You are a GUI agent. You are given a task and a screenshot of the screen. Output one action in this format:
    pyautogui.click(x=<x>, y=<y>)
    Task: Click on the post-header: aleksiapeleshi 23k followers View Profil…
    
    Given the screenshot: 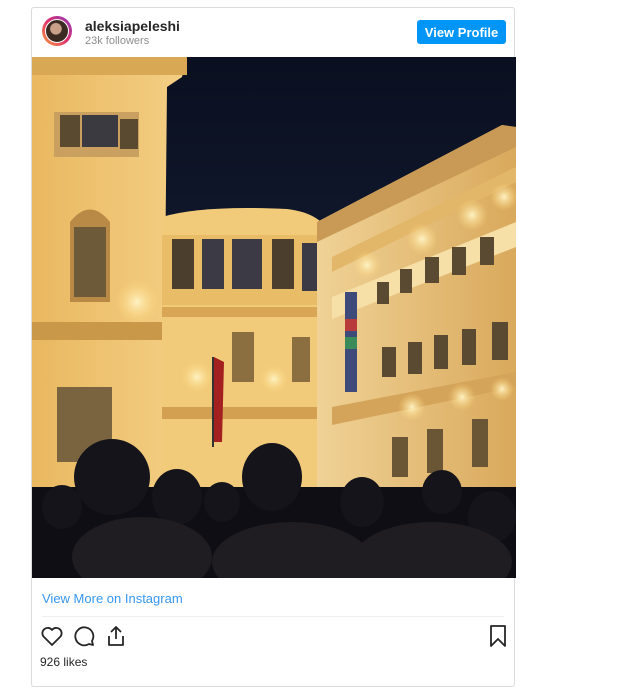 What is the action you would take?
    pyautogui.click(x=273, y=33)
    